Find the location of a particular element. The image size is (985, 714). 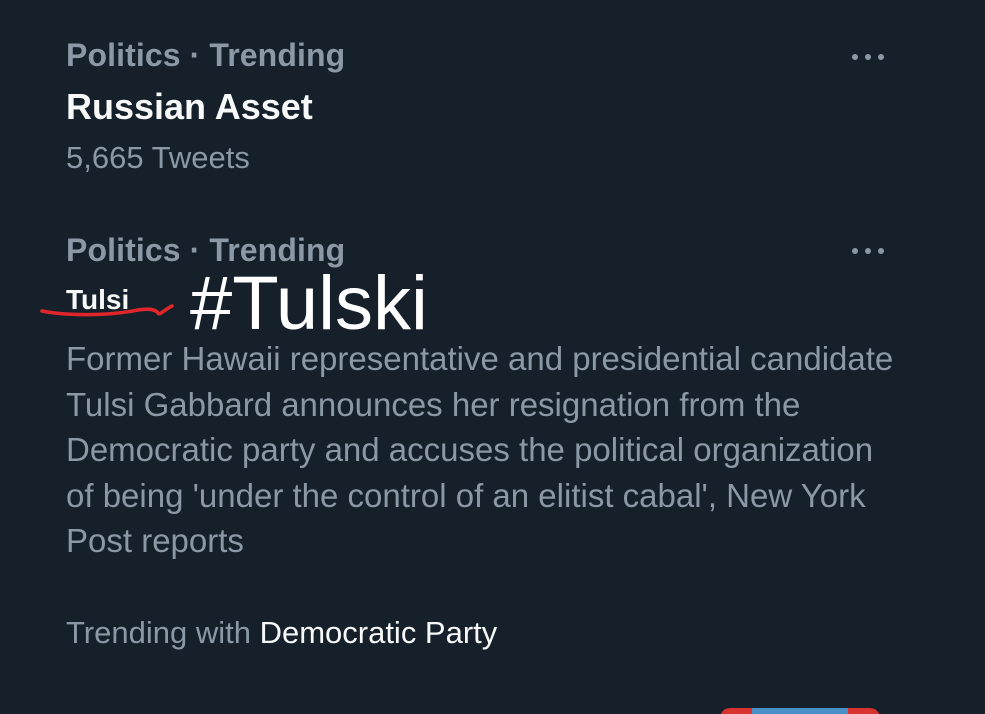

handwritten-replacement-title: #Tulski is located at coordinates (309, 303).